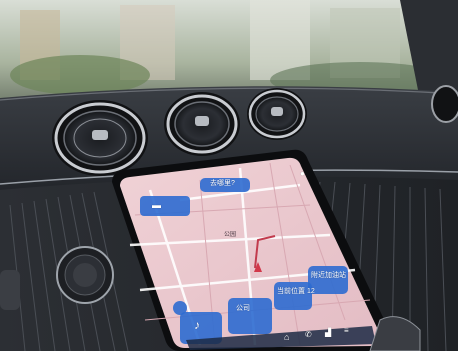  What do you see at coordinates (444, 104) in the screenshot?
I see `air-vent-far-right` at bounding box center [444, 104].